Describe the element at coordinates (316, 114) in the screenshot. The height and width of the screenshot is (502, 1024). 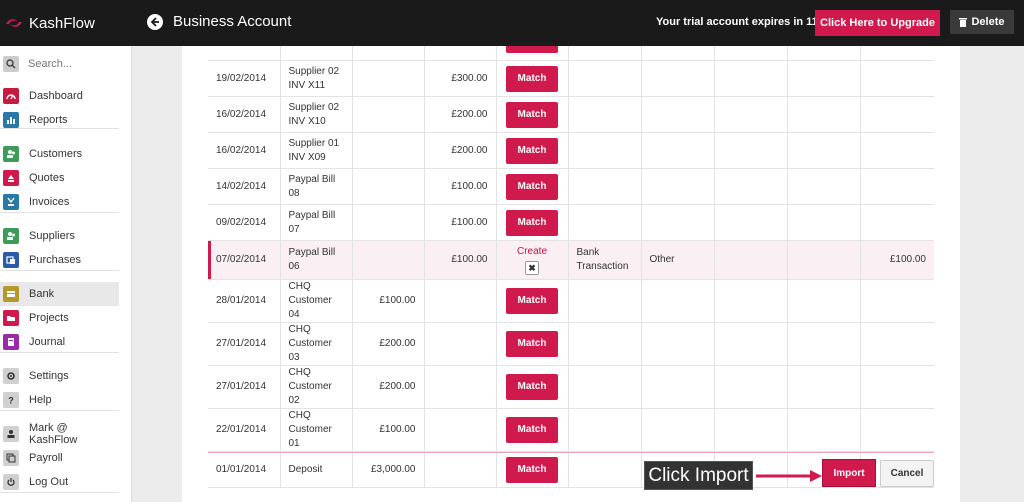
I see `row-description: Supplier 02 INV X10` at that location.